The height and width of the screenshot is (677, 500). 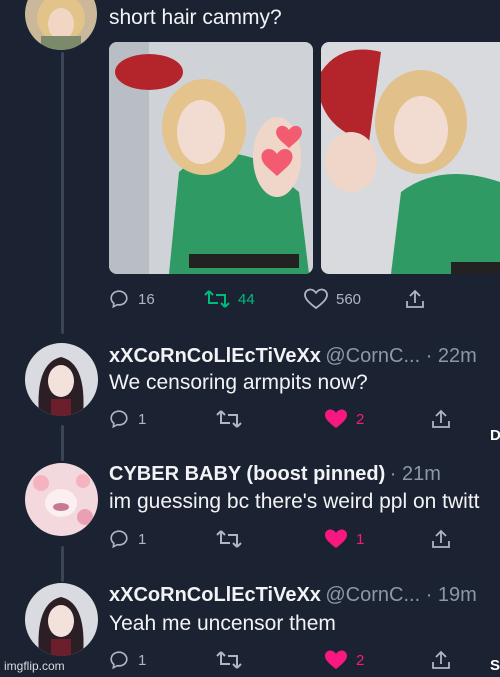 I want to click on reply-1-avatar, so click(x=61, y=379).